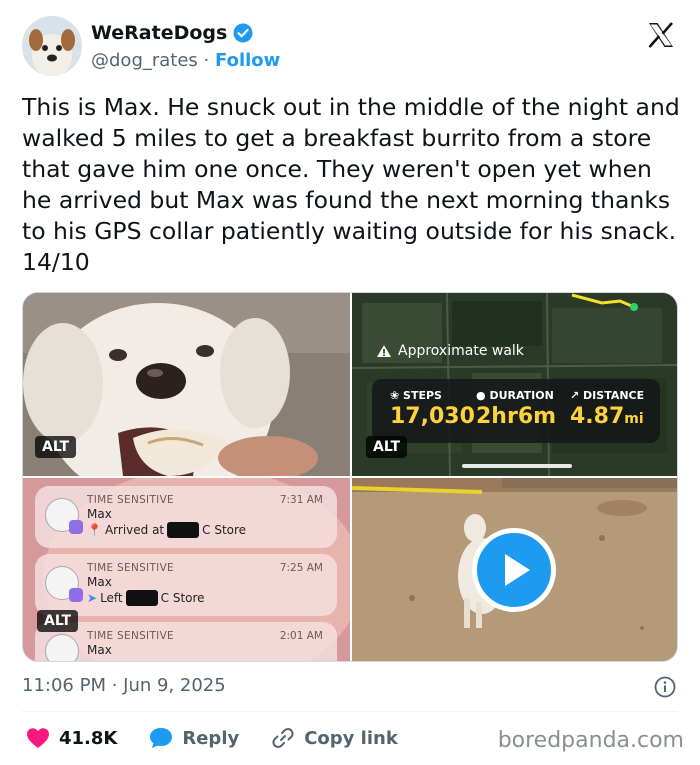  Describe the element at coordinates (161, 738) in the screenshot. I see `reply-bubble-icon` at that location.